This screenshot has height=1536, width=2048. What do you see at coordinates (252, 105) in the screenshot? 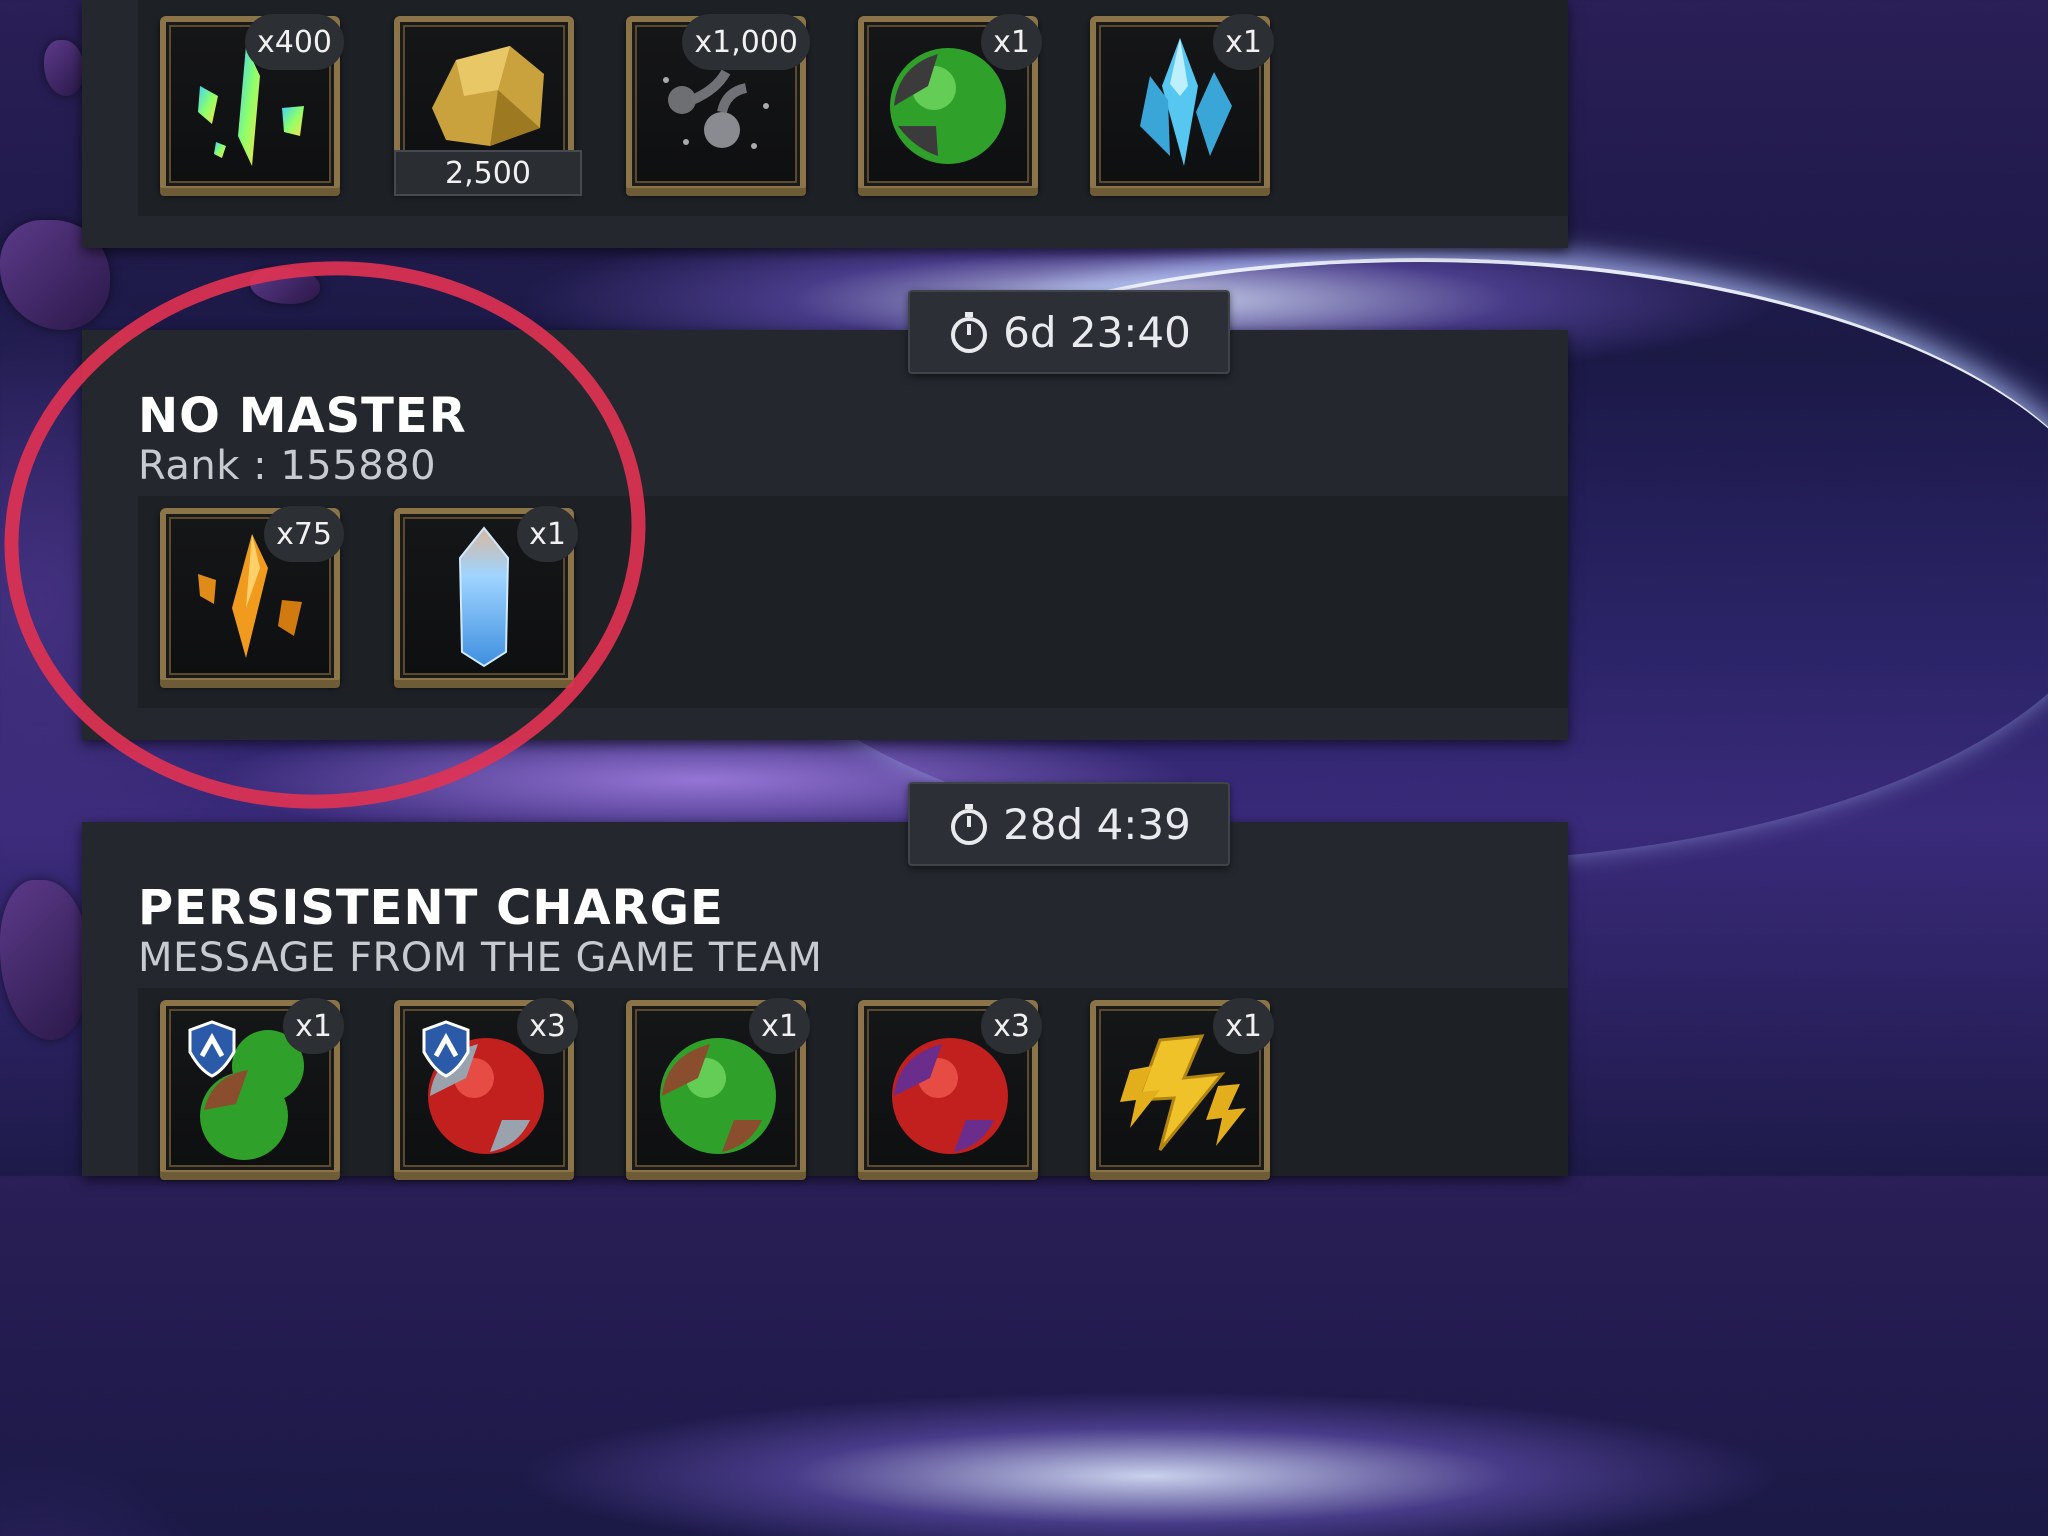
I see `reward-item: x400` at bounding box center [252, 105].